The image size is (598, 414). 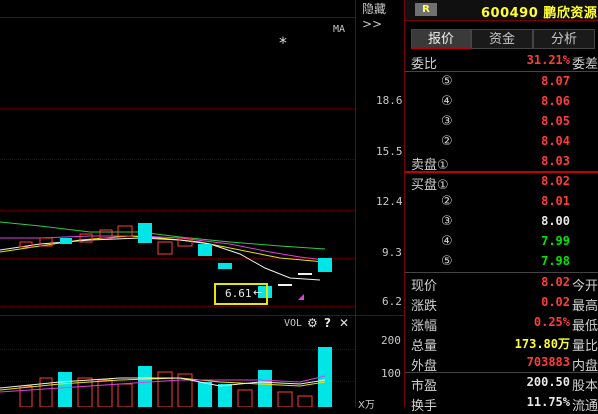 I want to click on marker-triangle, so click(x=301, y=297).